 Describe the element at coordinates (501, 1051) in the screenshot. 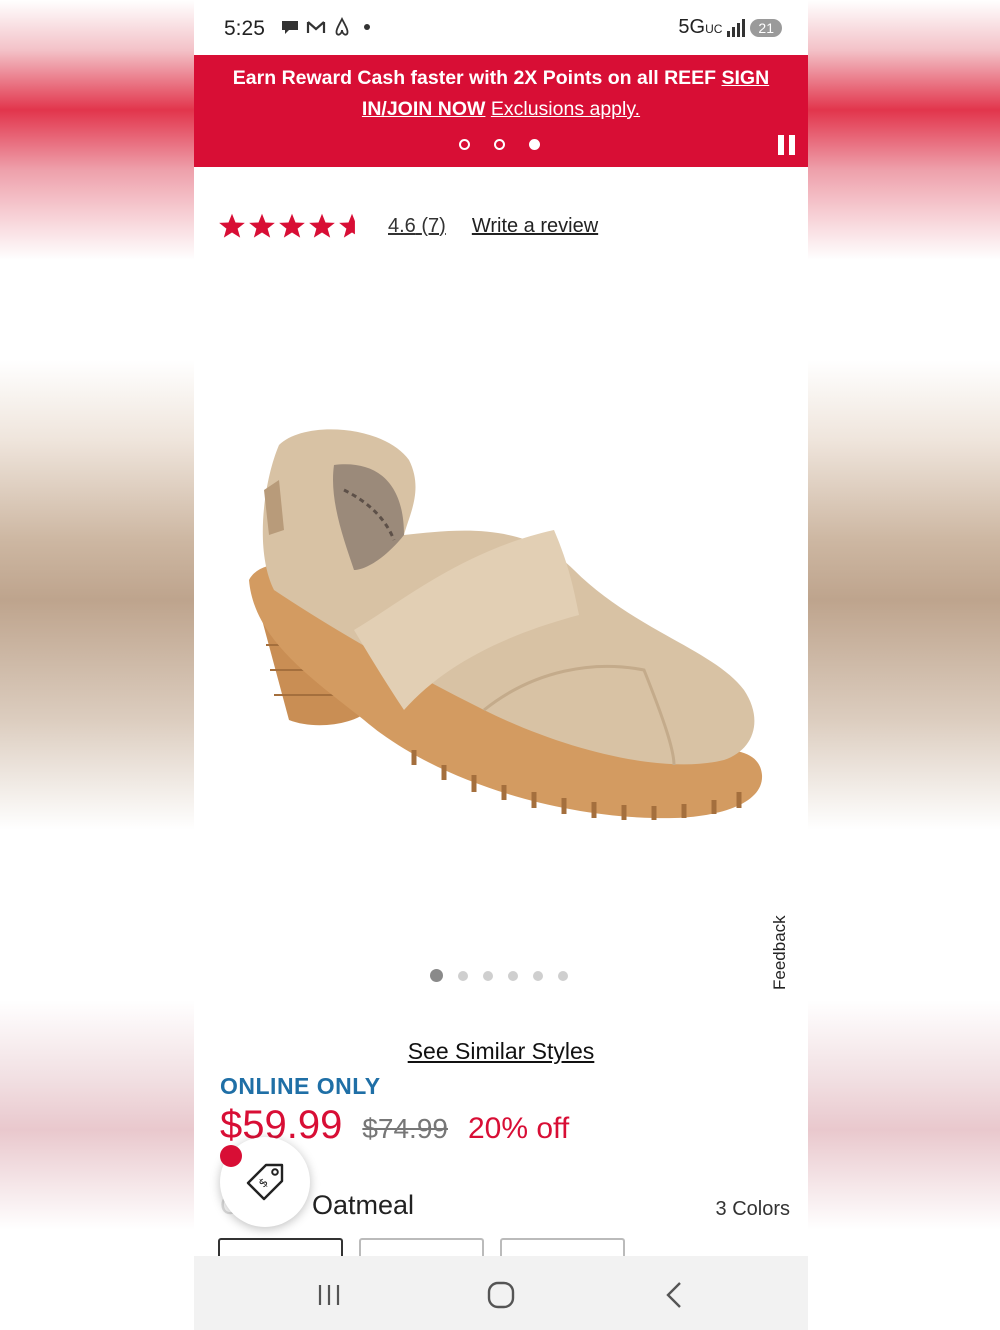

I see `see-similar-styles-link: See Similar Styles` at that location.